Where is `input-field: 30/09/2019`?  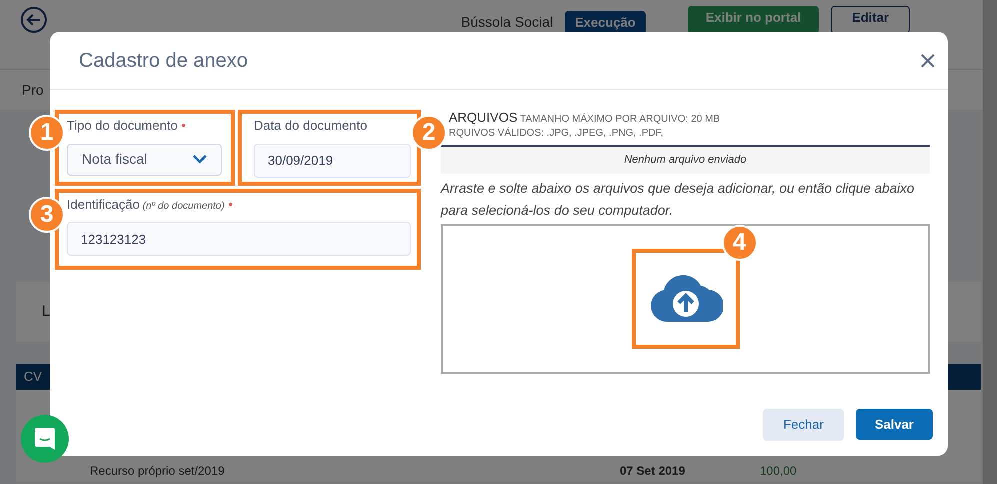 input-field: 30/09/2019 is located at coordinates (332, 161).